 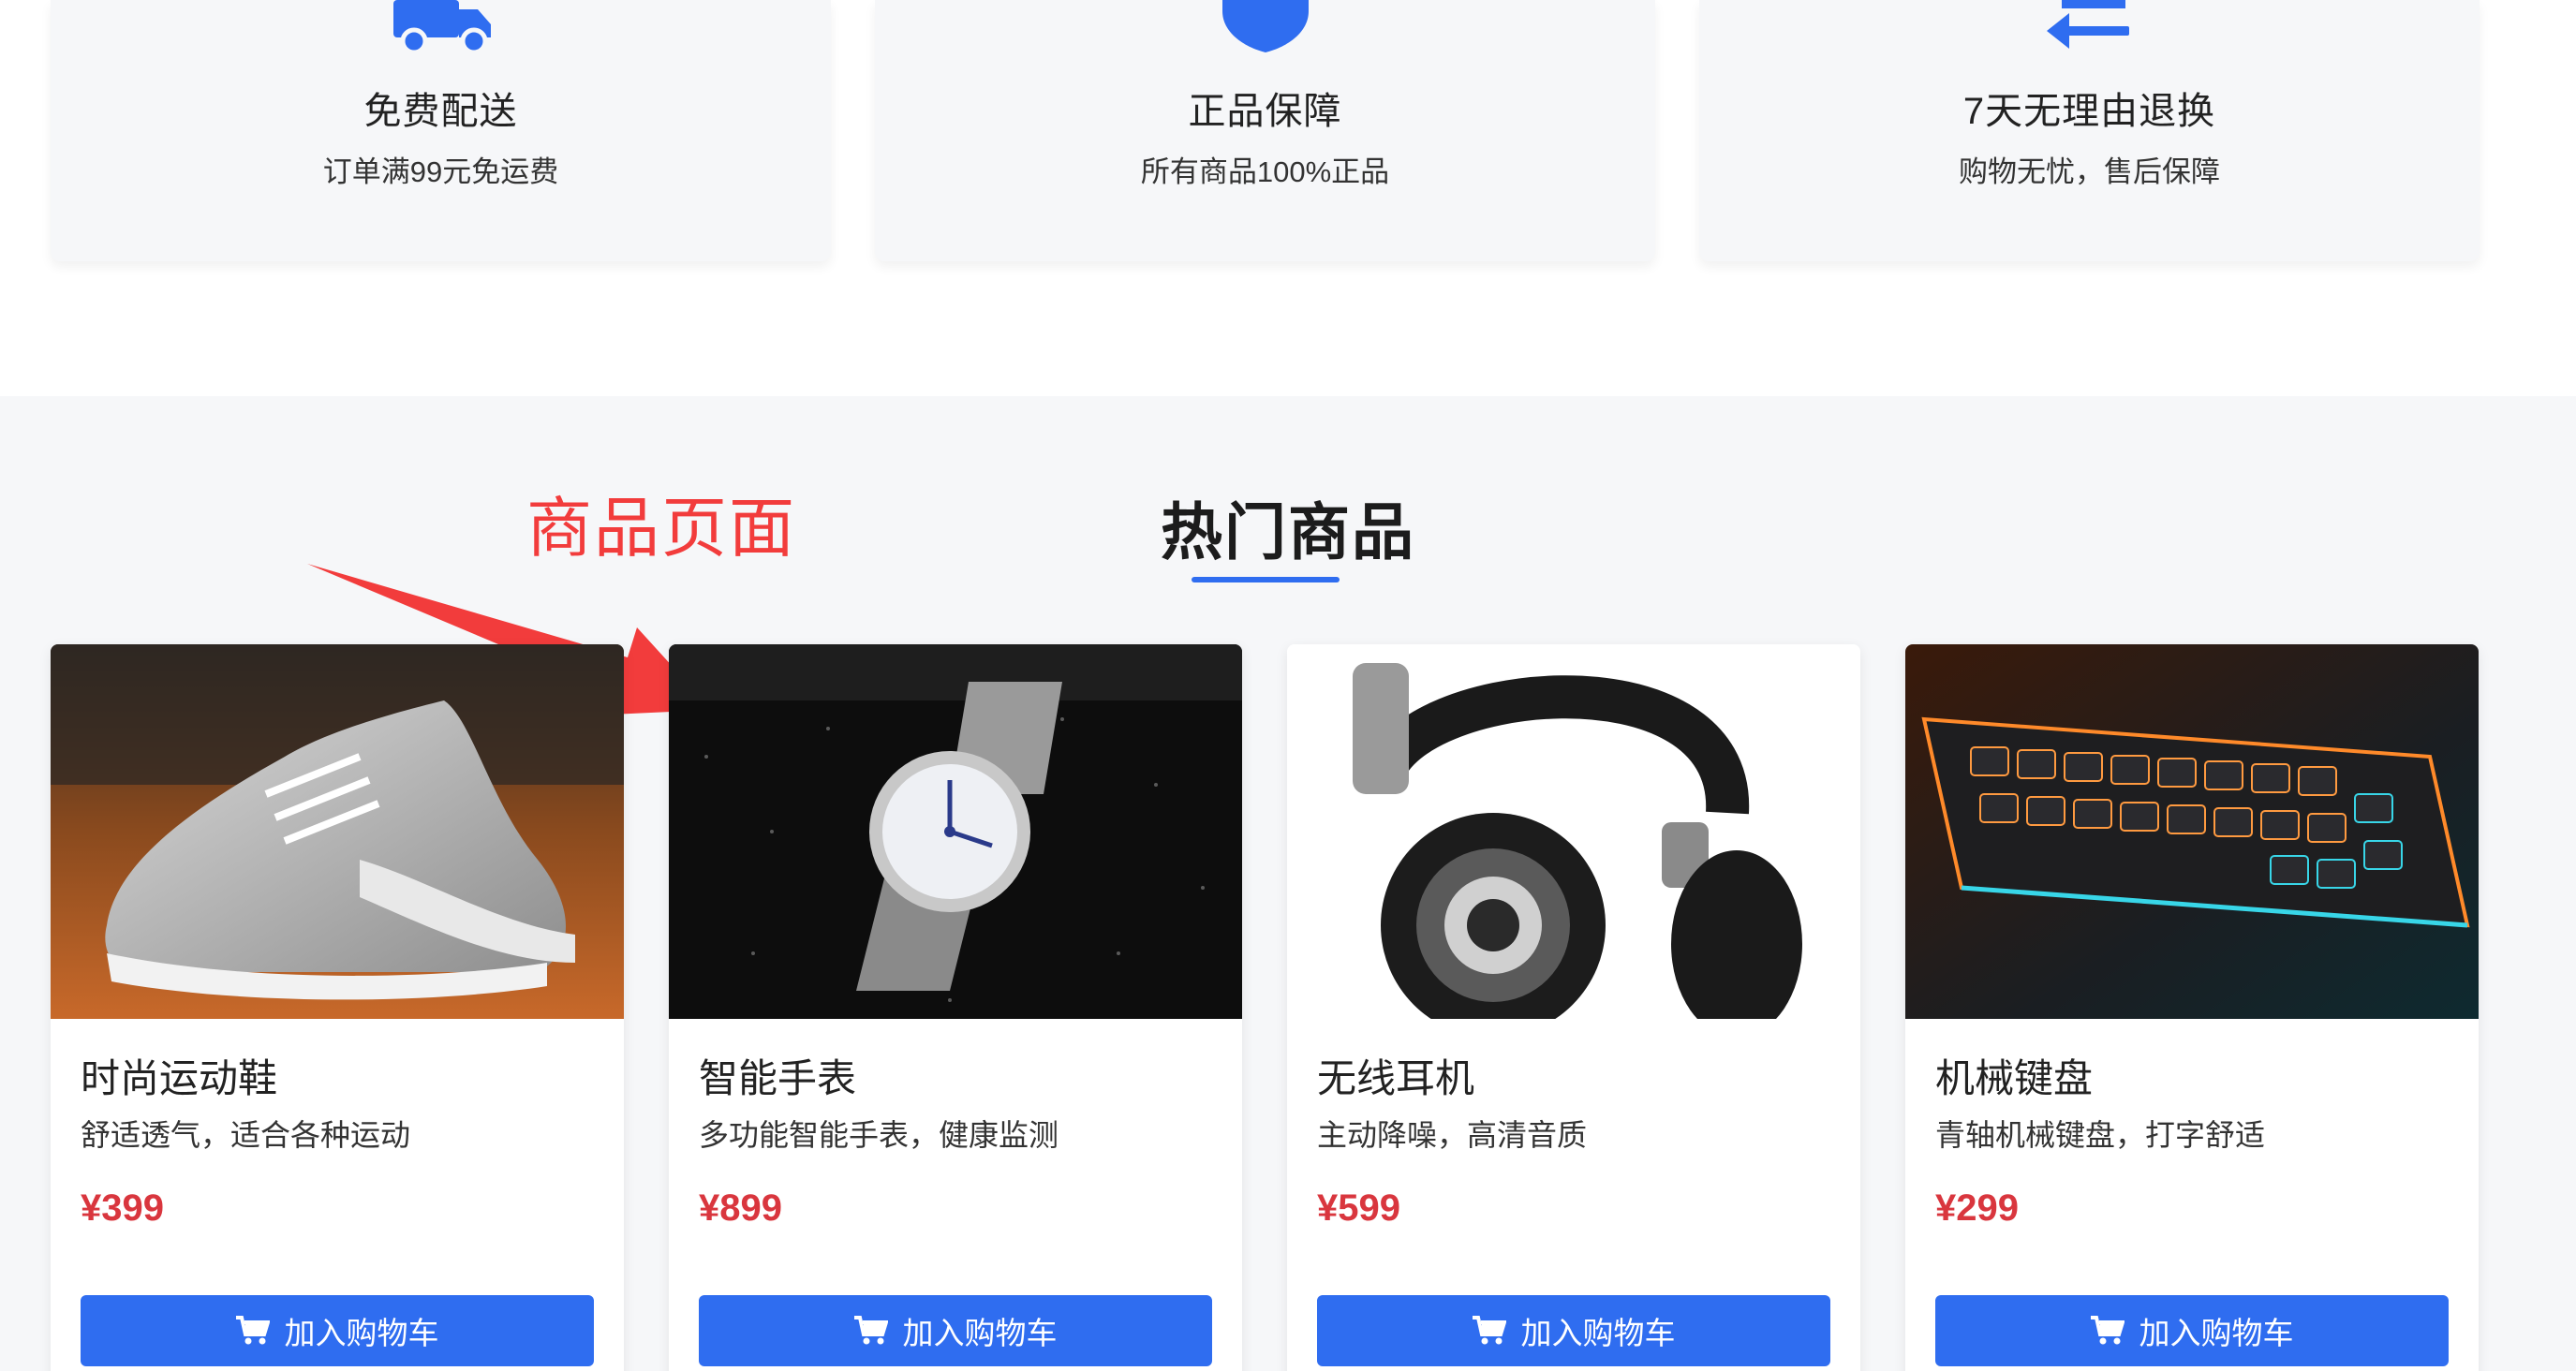 I want to click on product-price: ¥599, so click(x=1358, y=1208).